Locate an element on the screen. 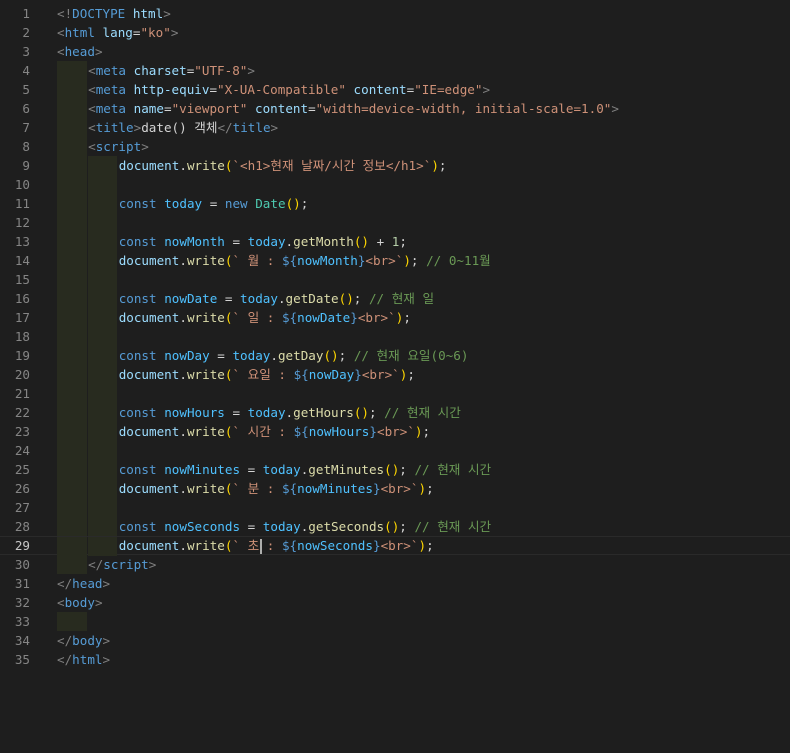 Image resolution: width=790 pixels, height=753 pixels. line-number: 34 is located at coordinates (22, 640).